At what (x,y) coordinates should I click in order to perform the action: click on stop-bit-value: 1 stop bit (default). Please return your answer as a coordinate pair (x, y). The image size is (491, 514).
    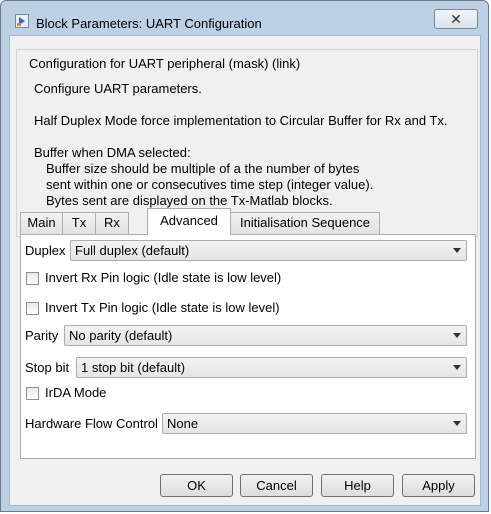
    Looking at the image, I should click on (133, 367).